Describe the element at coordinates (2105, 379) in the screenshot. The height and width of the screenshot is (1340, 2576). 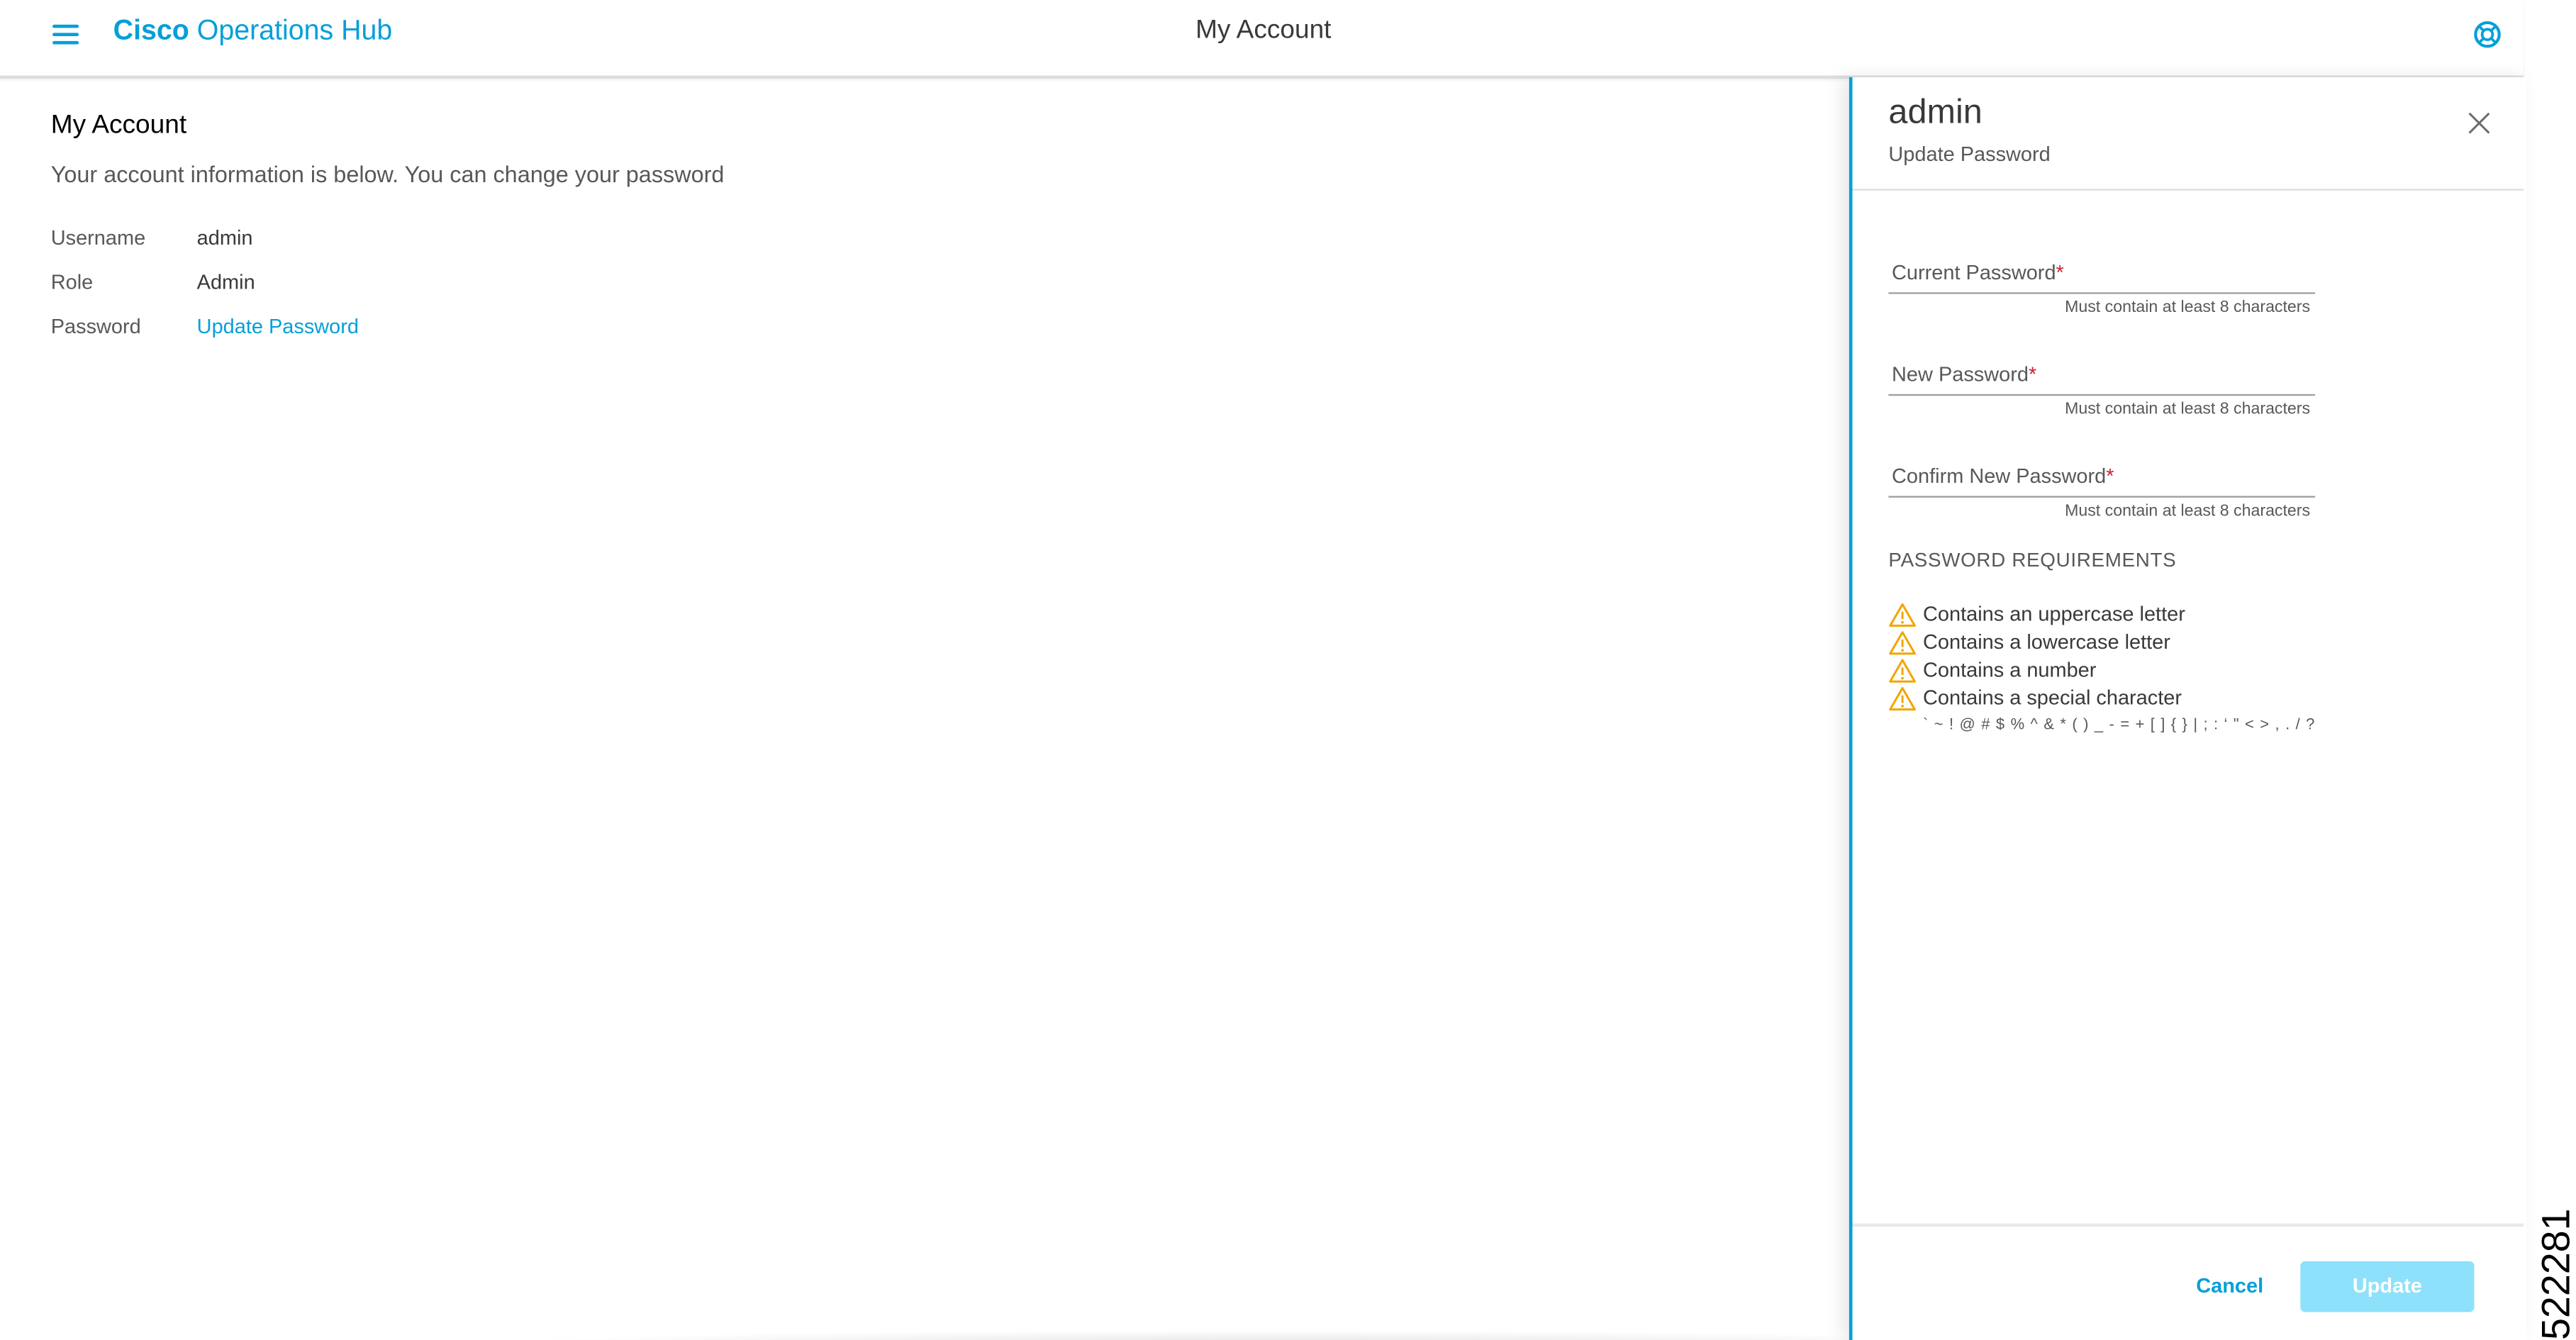
I see `new-password-input` at that location.